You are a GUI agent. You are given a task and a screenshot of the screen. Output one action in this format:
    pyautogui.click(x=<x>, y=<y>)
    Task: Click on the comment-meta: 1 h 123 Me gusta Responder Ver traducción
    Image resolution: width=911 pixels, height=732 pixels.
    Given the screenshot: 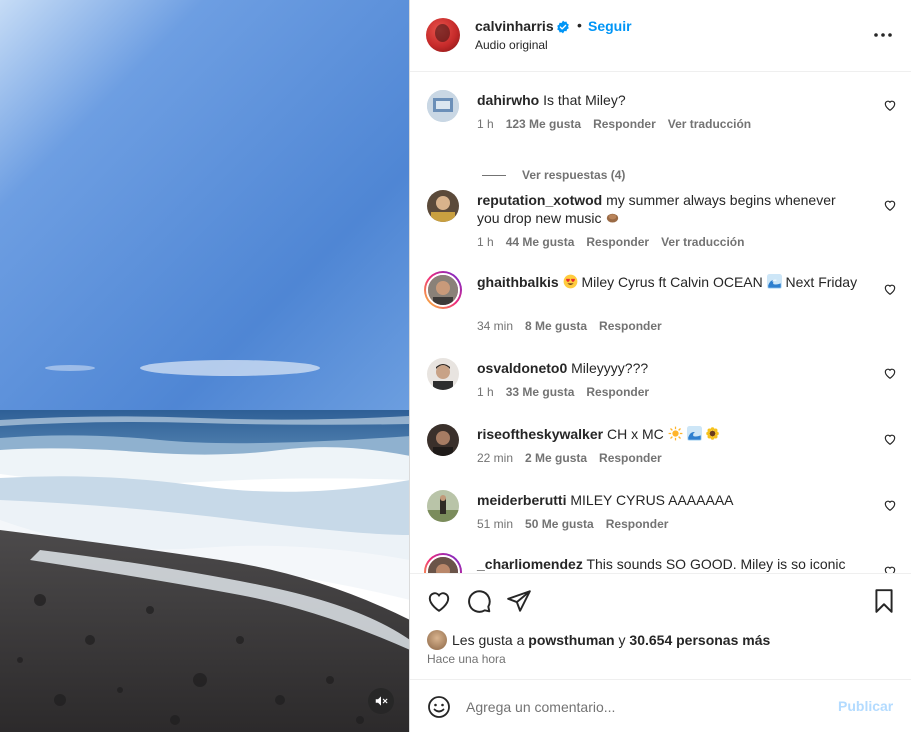 What is the action you would take?
    pyautogui.click(x=620, y=124)
    